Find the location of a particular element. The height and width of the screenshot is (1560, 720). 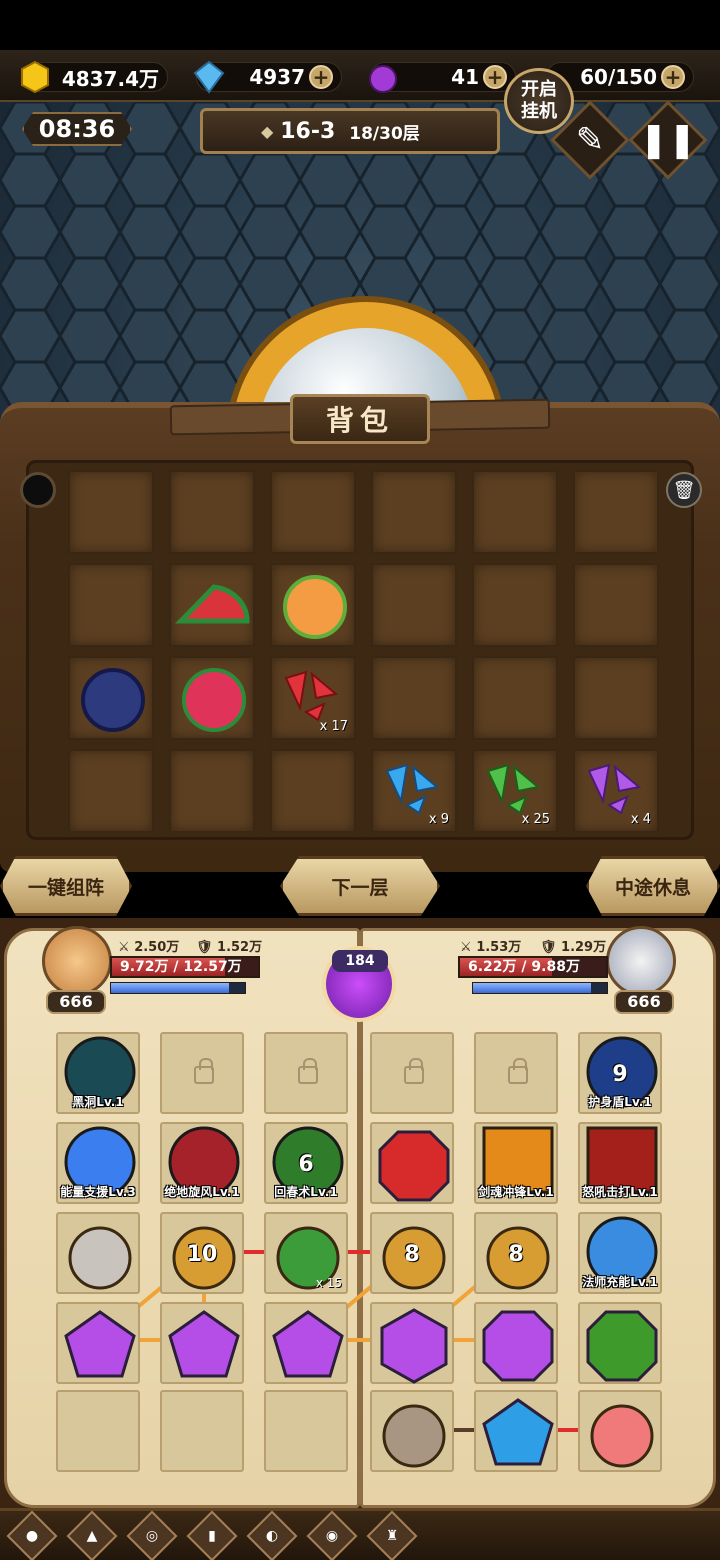

skill-label: 能量支援Lv.3 is located at coordinates (98, 1192).